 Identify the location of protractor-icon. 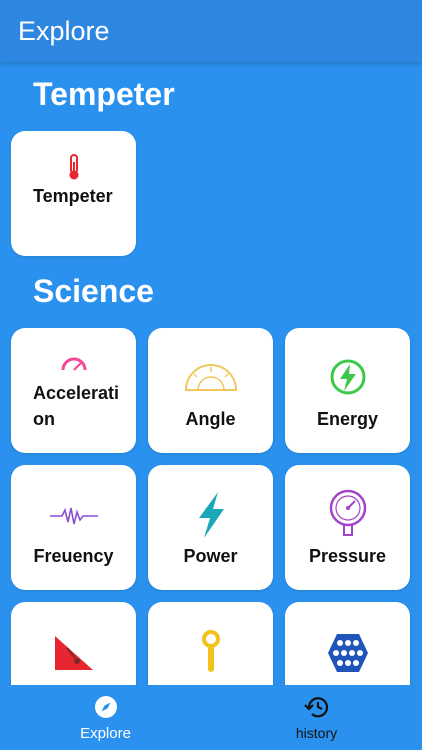
(210, 377).